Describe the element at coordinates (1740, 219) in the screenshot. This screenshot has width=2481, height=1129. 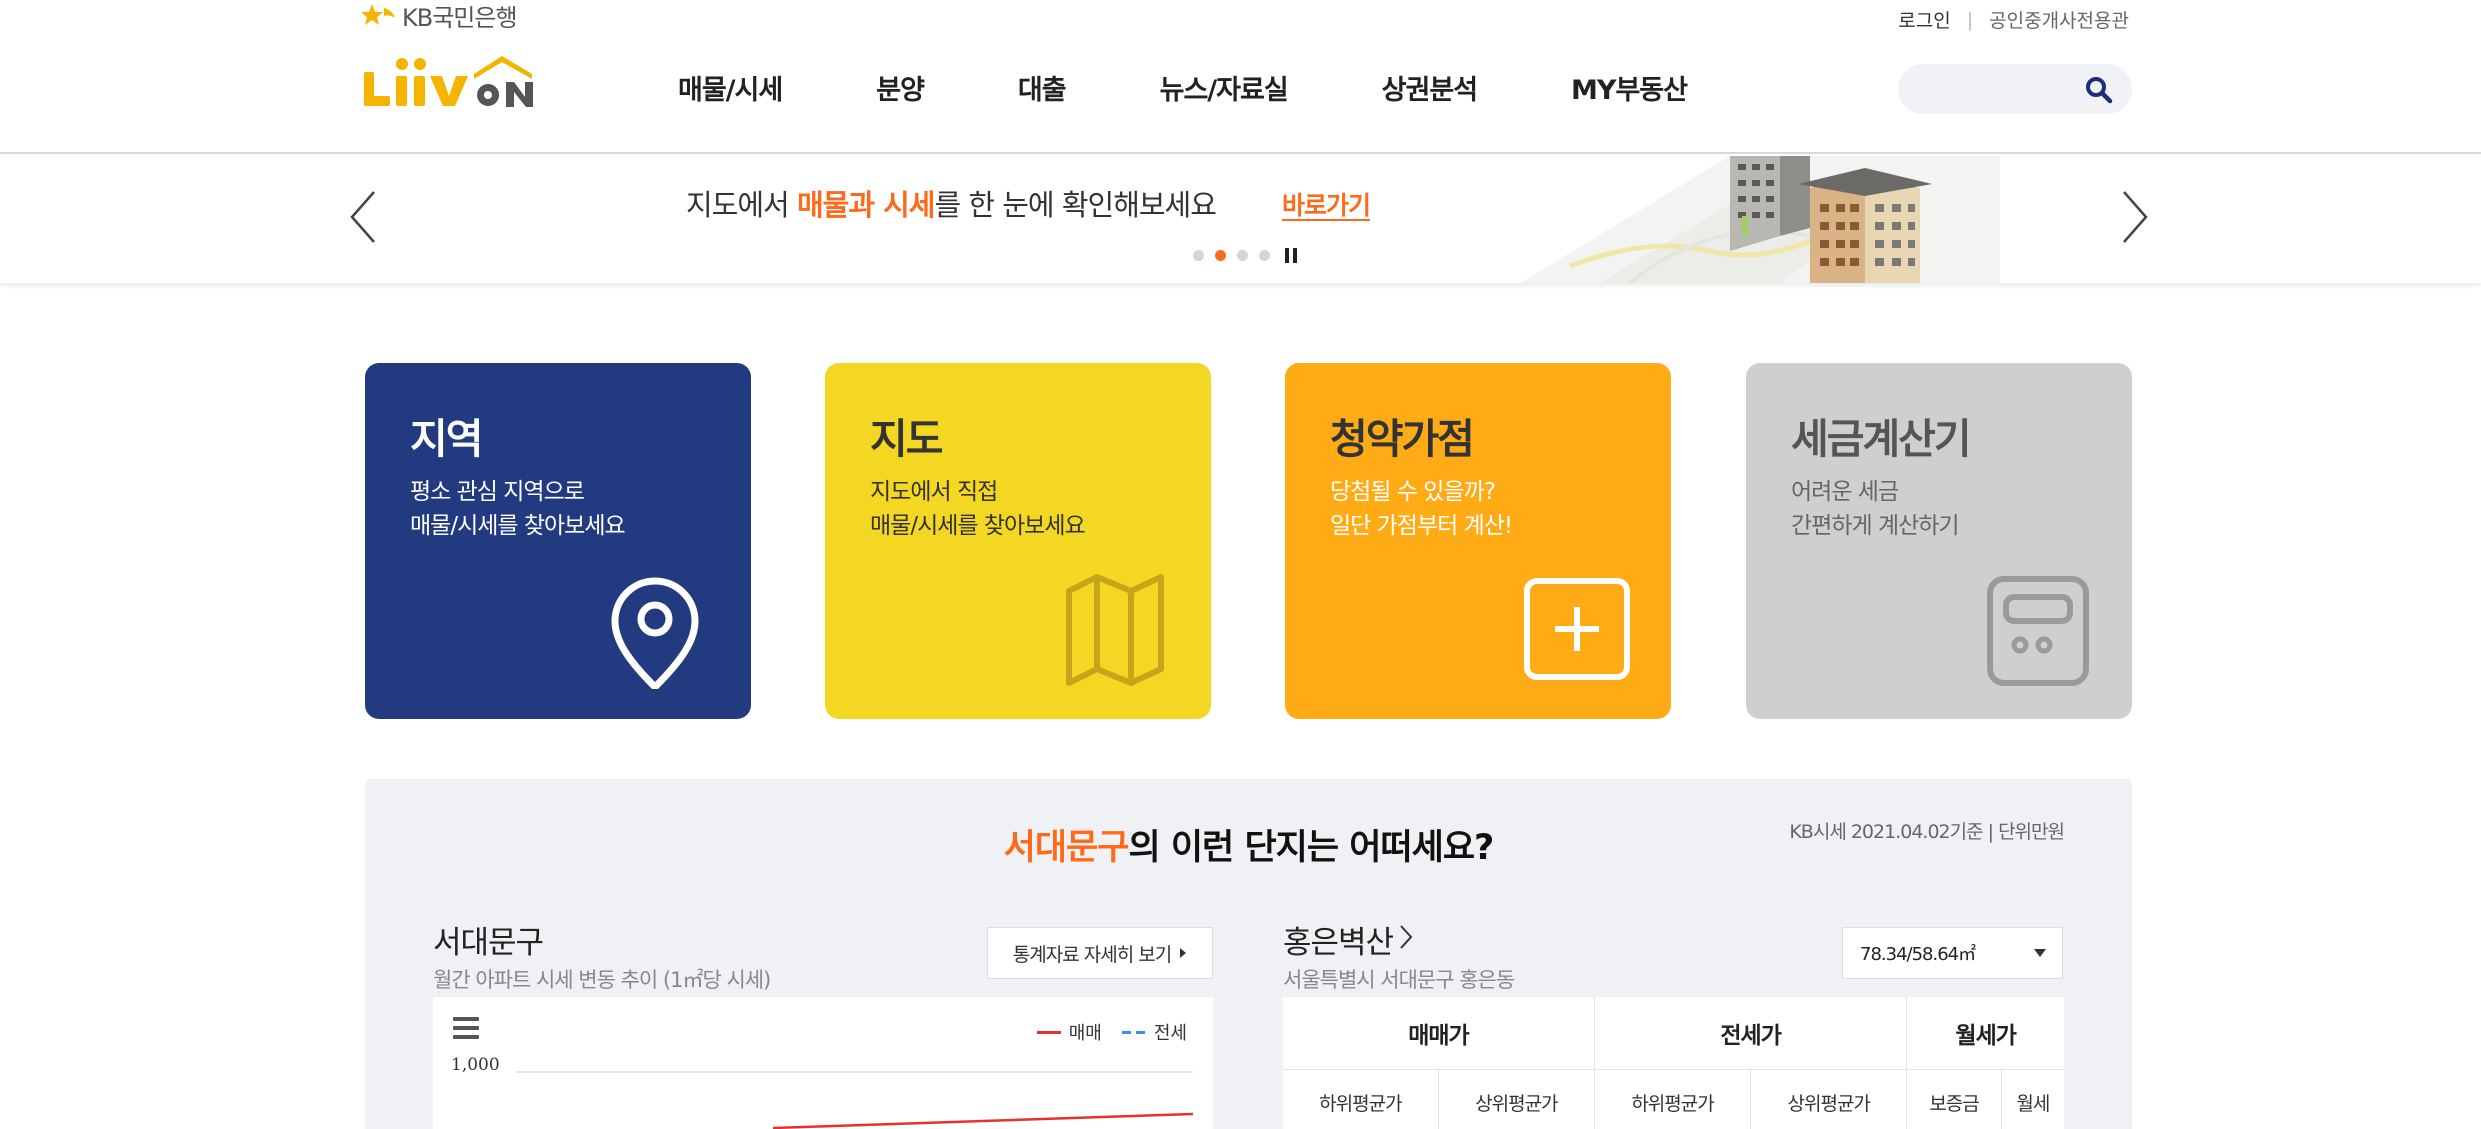
I see `apartment-illustration` at that location.